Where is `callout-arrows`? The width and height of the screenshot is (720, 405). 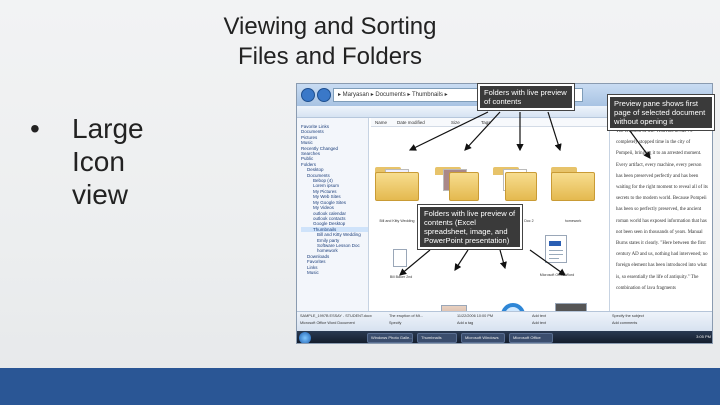
callout-arrows is located at coordinates (525, 193).